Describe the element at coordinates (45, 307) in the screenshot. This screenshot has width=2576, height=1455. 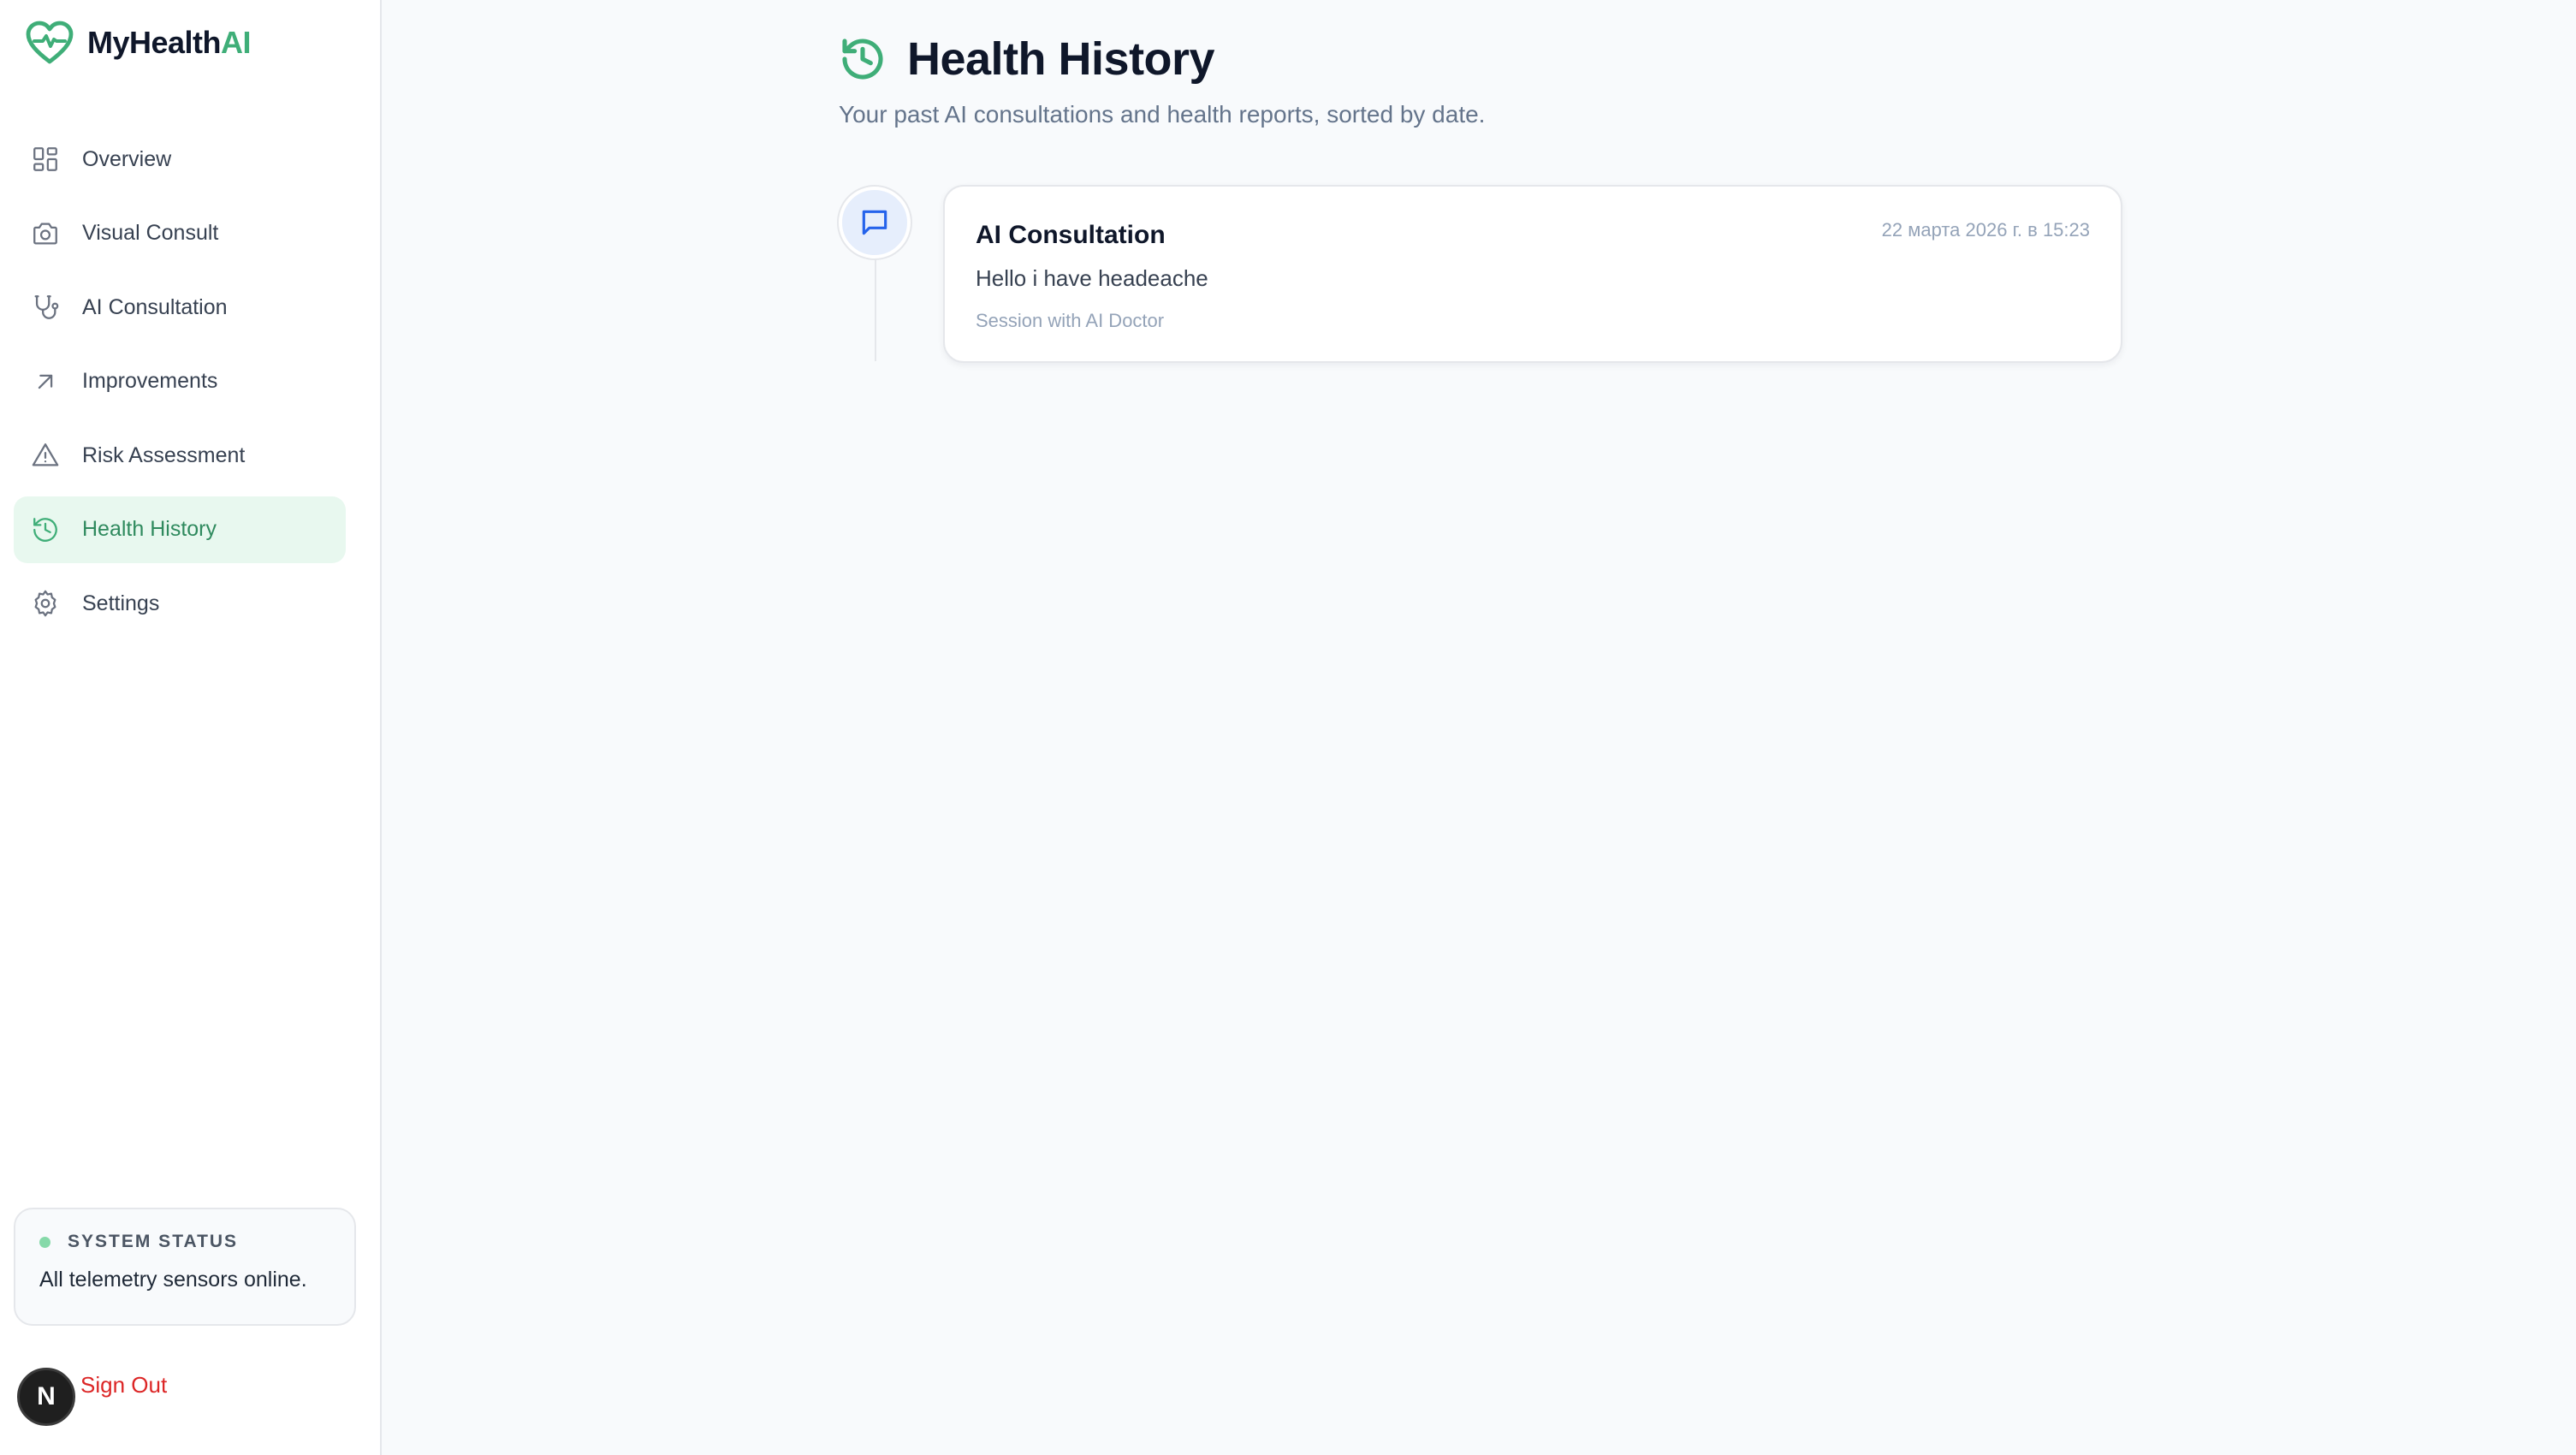
I see `stethoscope-icon` at that location.